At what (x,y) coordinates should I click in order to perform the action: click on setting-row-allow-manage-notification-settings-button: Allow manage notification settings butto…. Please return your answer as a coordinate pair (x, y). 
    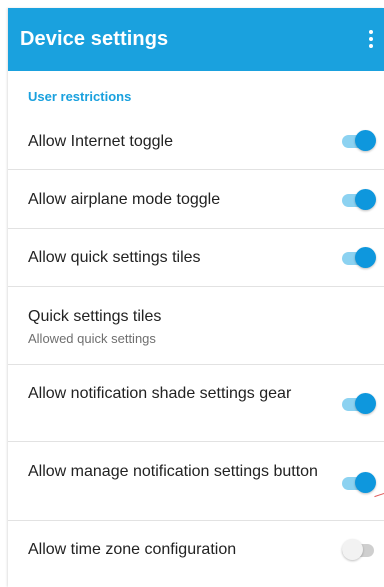
    Looking at the image, I should click on (196, 481).